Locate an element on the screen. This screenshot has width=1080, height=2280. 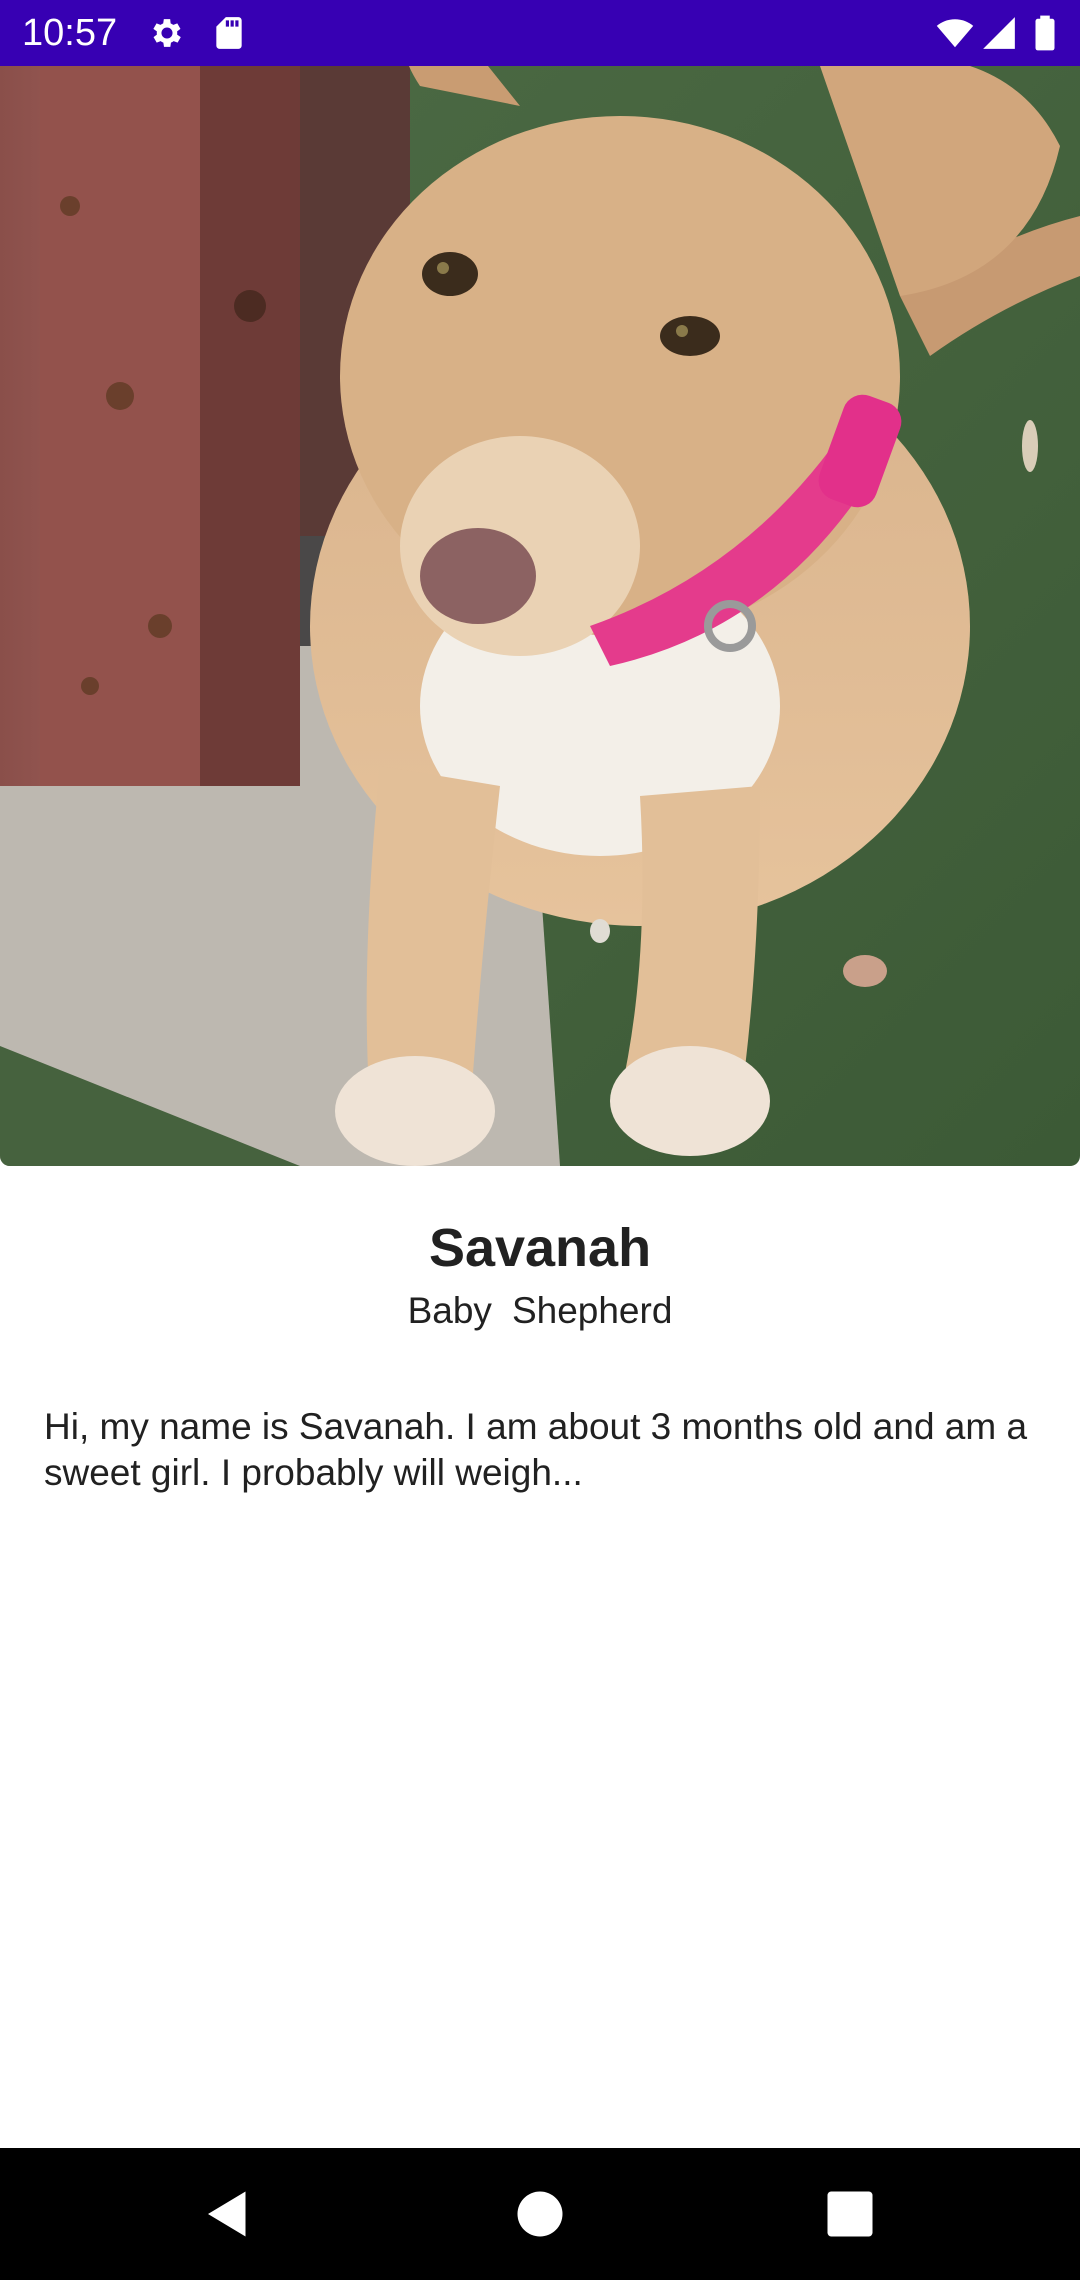
battery-icon is located at coordinates (1045, 33).